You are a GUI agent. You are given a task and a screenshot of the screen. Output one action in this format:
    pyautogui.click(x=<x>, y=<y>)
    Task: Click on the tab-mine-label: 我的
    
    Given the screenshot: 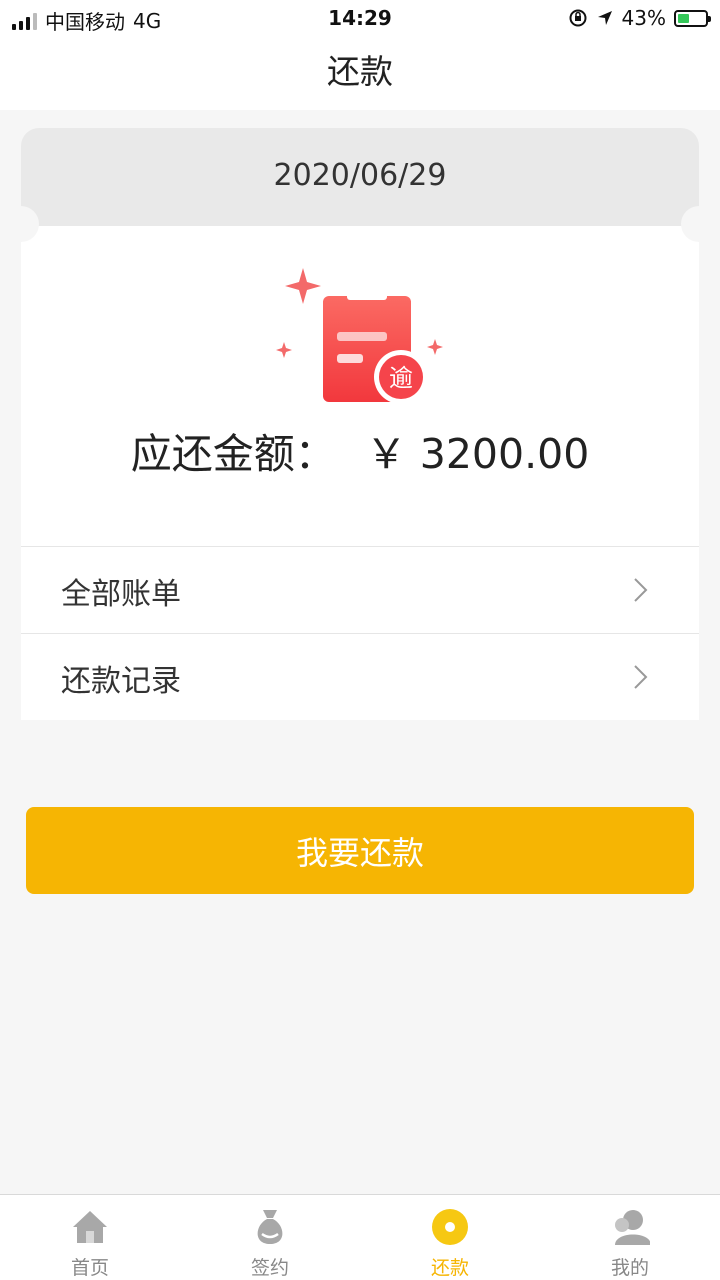 What is the action you would take?
    pyautogui.click(x=629, y=1268)
    